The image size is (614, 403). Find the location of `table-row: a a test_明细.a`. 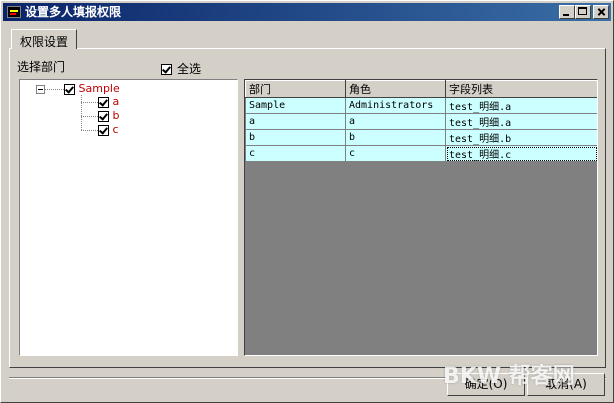

table-row: a a test_明细.a is located at coordinates (421, 121).